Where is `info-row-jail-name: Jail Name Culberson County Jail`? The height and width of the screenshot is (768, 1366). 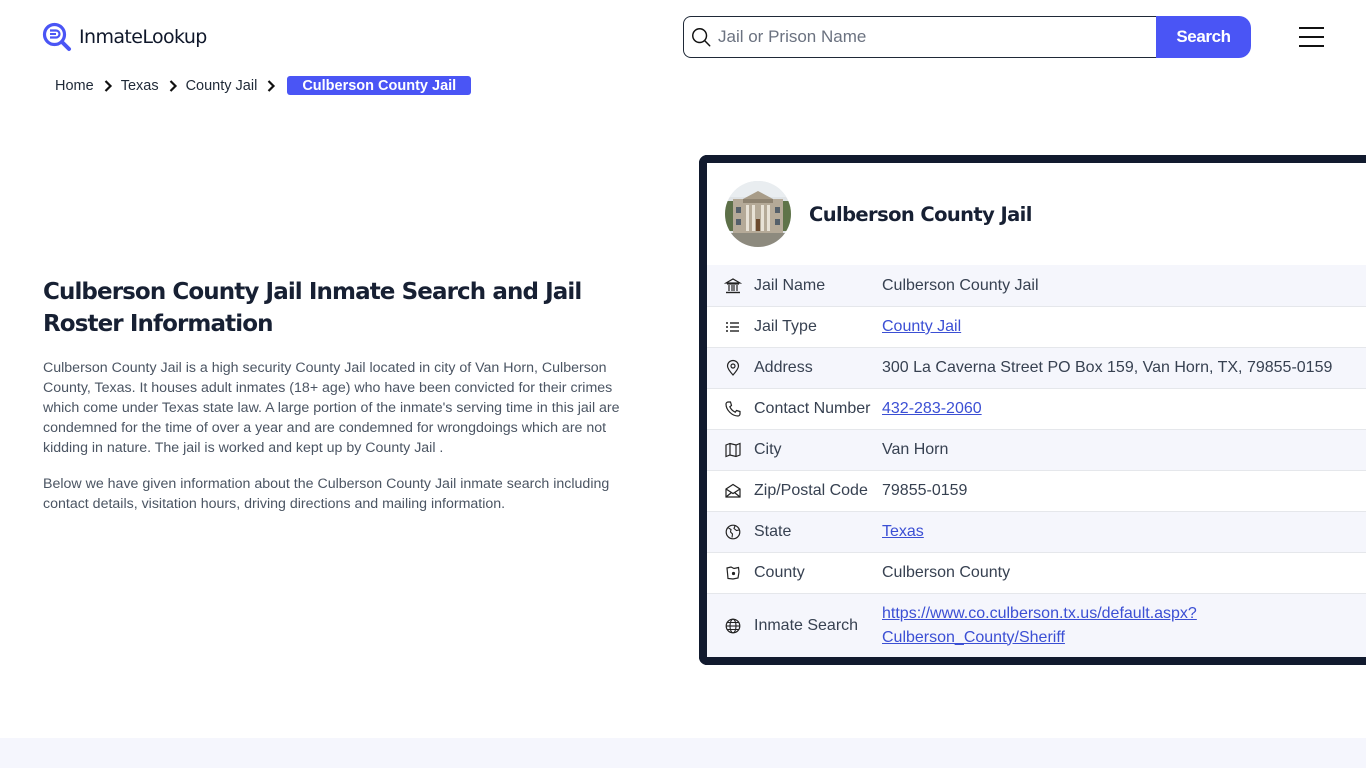 info-row-jail-name: Jail Name Culberson County Jail is located at coordinates (1036, 285).